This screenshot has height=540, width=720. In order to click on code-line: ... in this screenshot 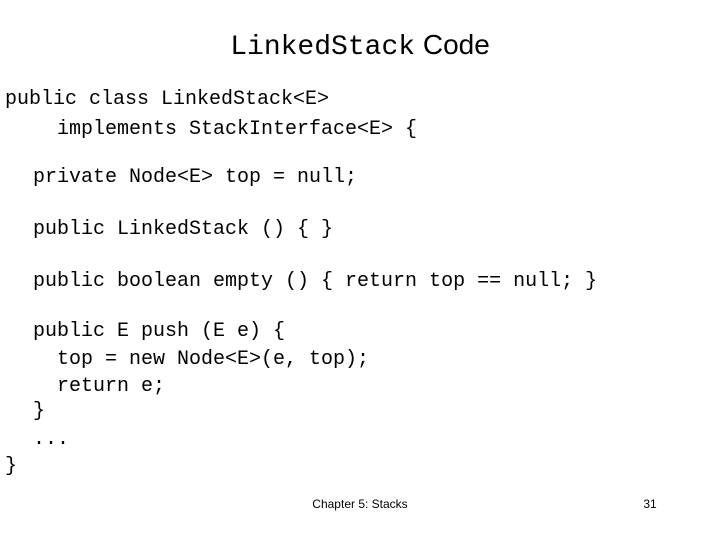, I will do `click(51, 439)`.